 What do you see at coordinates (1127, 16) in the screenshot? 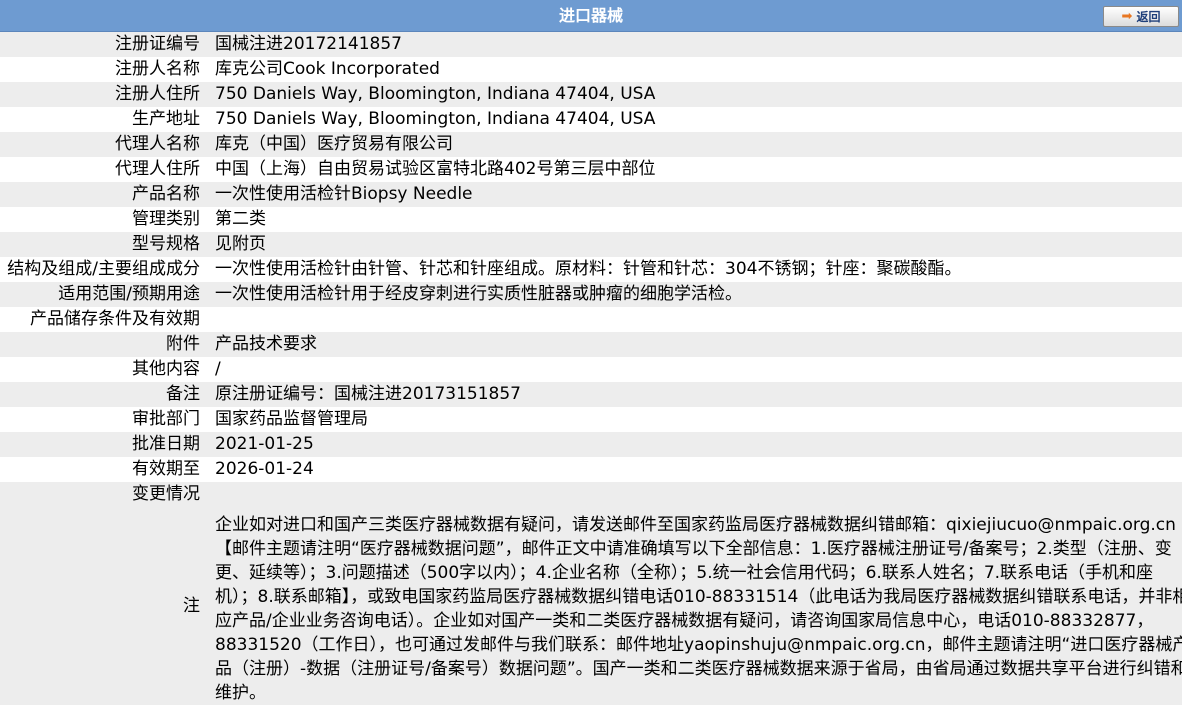
I see `arrow-right-icon: ➡` at bounding box center [1127, 16].